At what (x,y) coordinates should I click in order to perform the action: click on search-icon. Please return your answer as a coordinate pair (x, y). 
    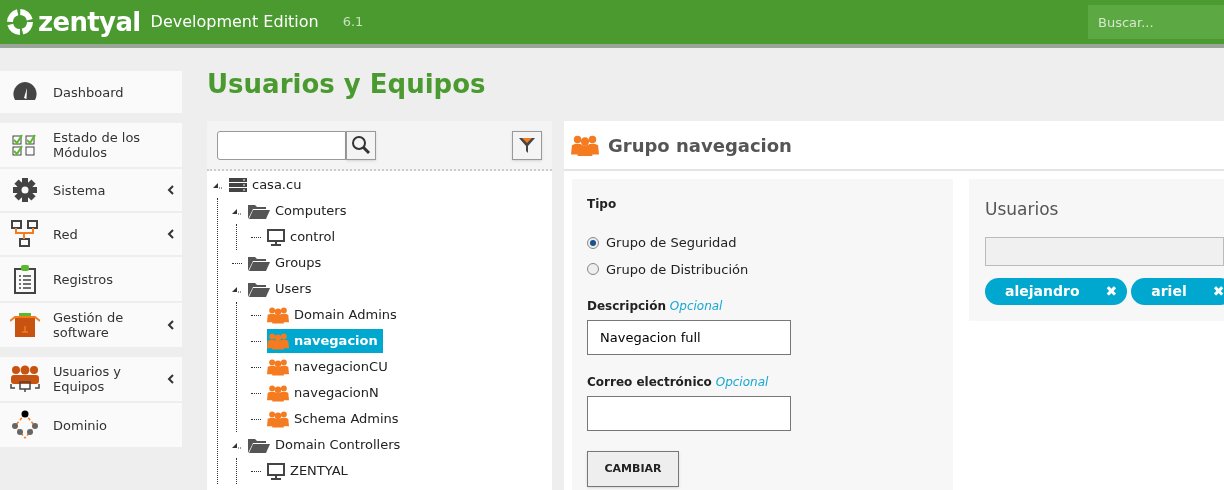
    Looking at the image, I should click on (361, 145).